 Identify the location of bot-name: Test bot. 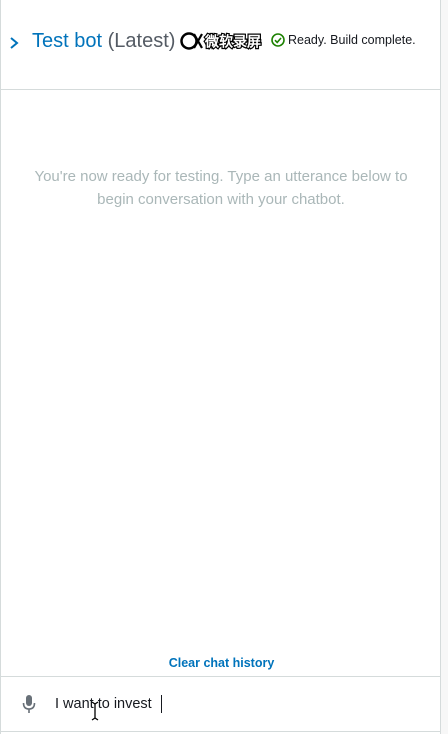
(67, 41).